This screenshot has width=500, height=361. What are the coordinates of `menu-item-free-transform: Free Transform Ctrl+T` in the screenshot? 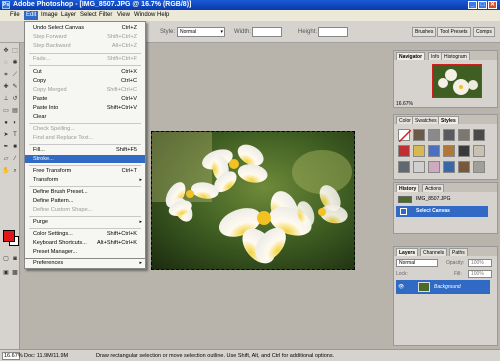 It's located at (85, 171).